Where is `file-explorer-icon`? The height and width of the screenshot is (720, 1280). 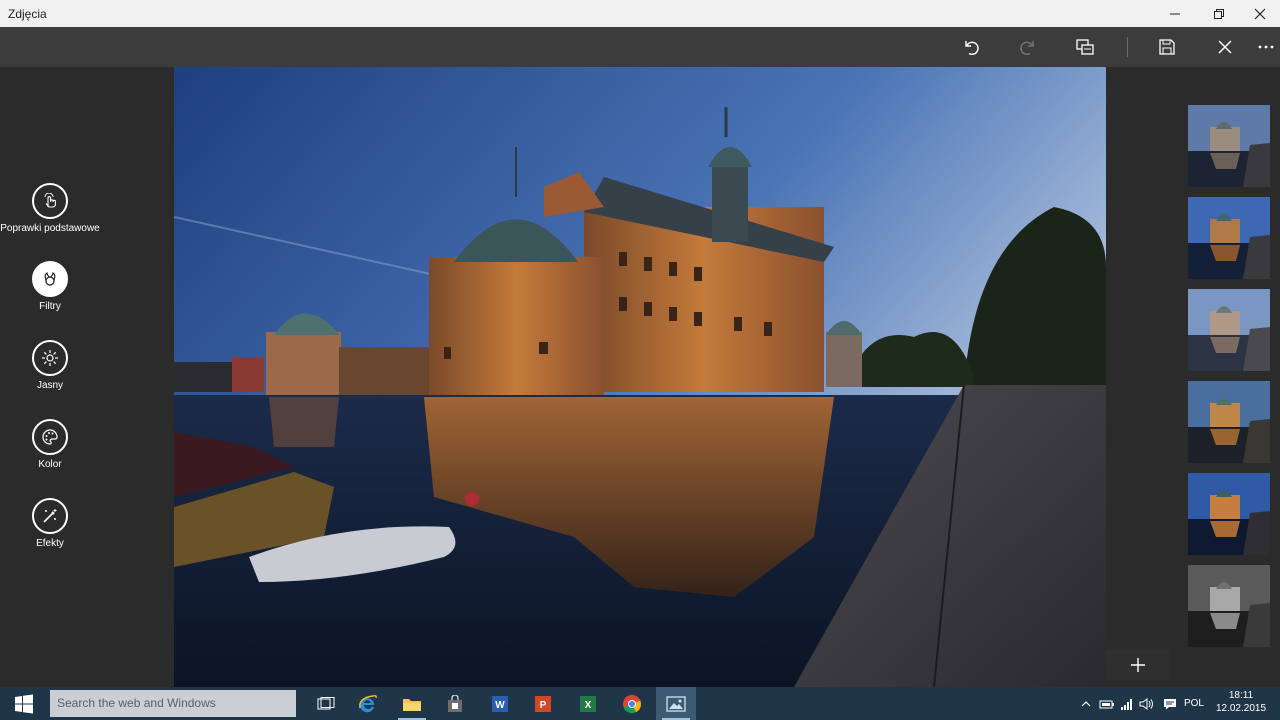
file-explorer-icon is located at coordinates (412, 704).